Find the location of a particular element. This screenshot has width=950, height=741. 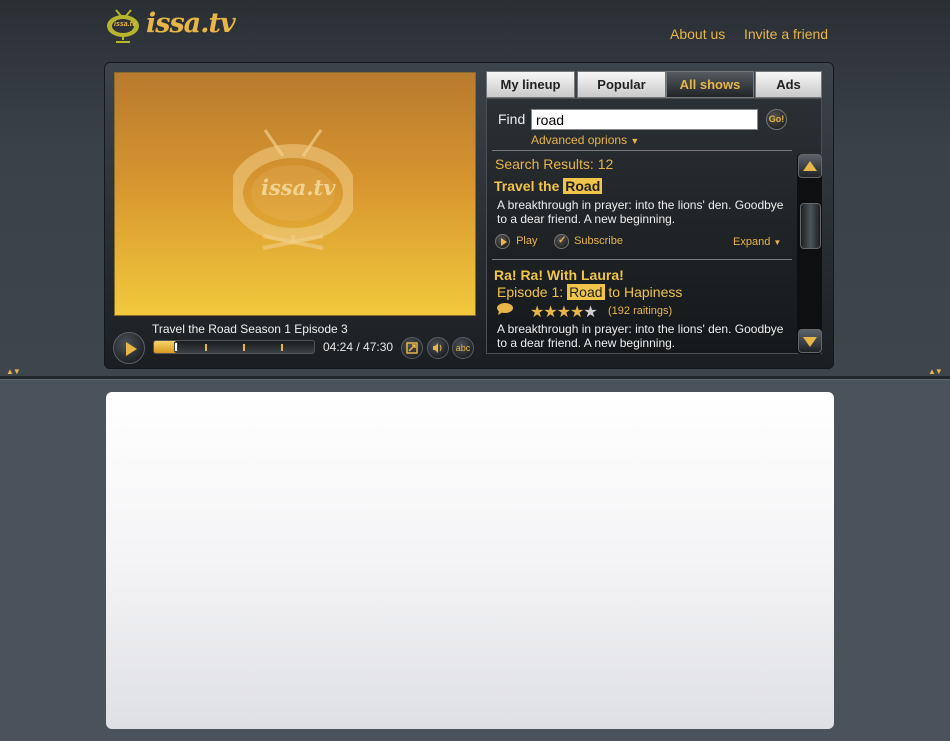

scroll-up-button is located at coordinates (810, 166).